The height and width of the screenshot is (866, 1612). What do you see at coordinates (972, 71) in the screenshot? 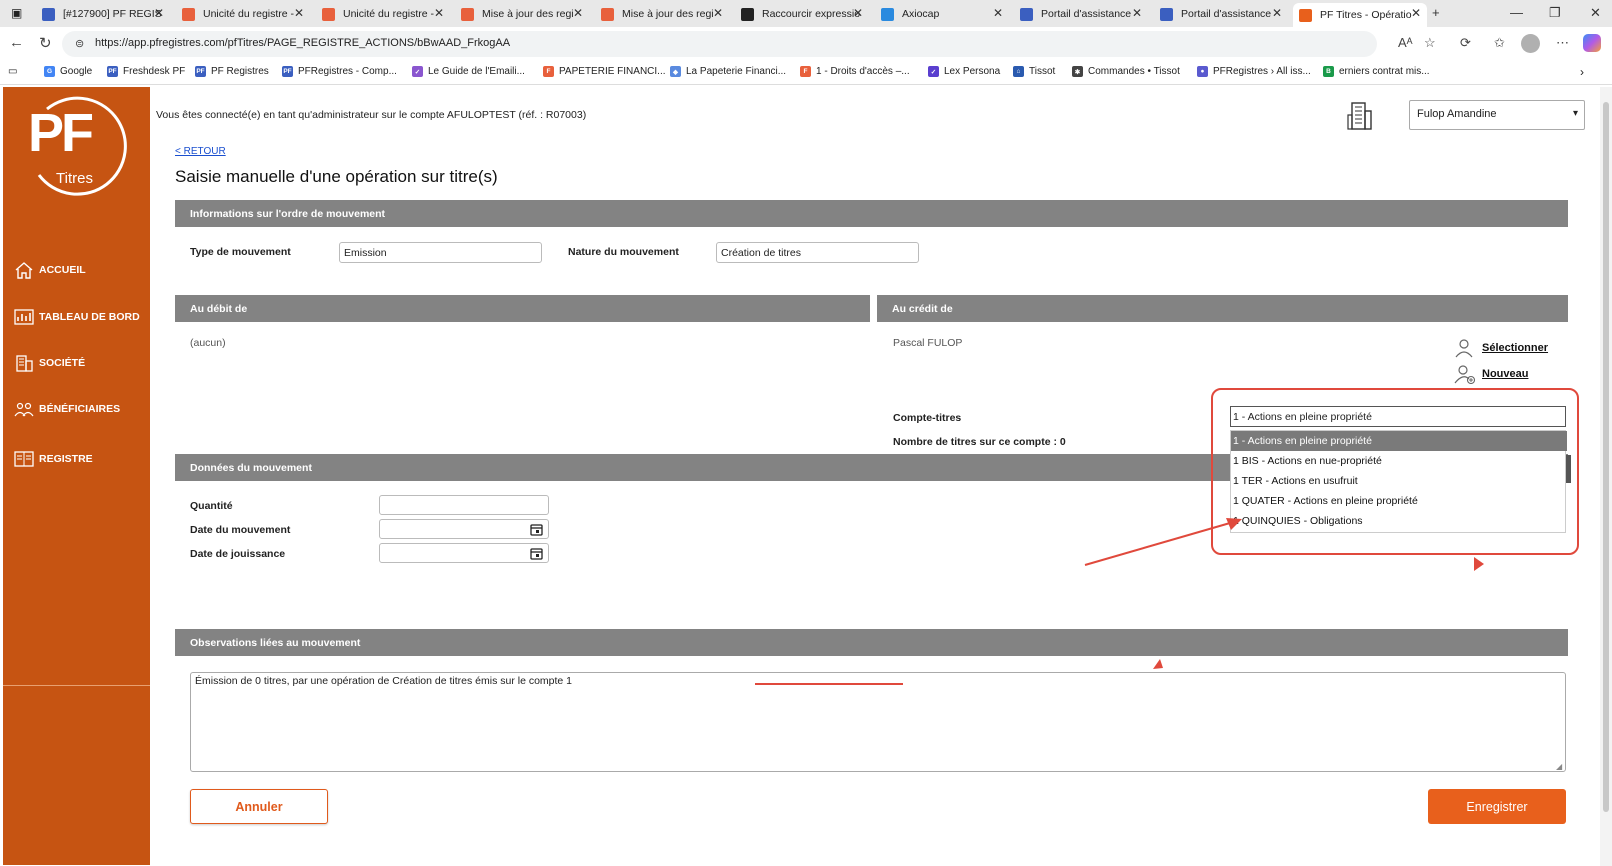
I see `bookmark-label: Lex Persona` at bounding box center [972, 71].